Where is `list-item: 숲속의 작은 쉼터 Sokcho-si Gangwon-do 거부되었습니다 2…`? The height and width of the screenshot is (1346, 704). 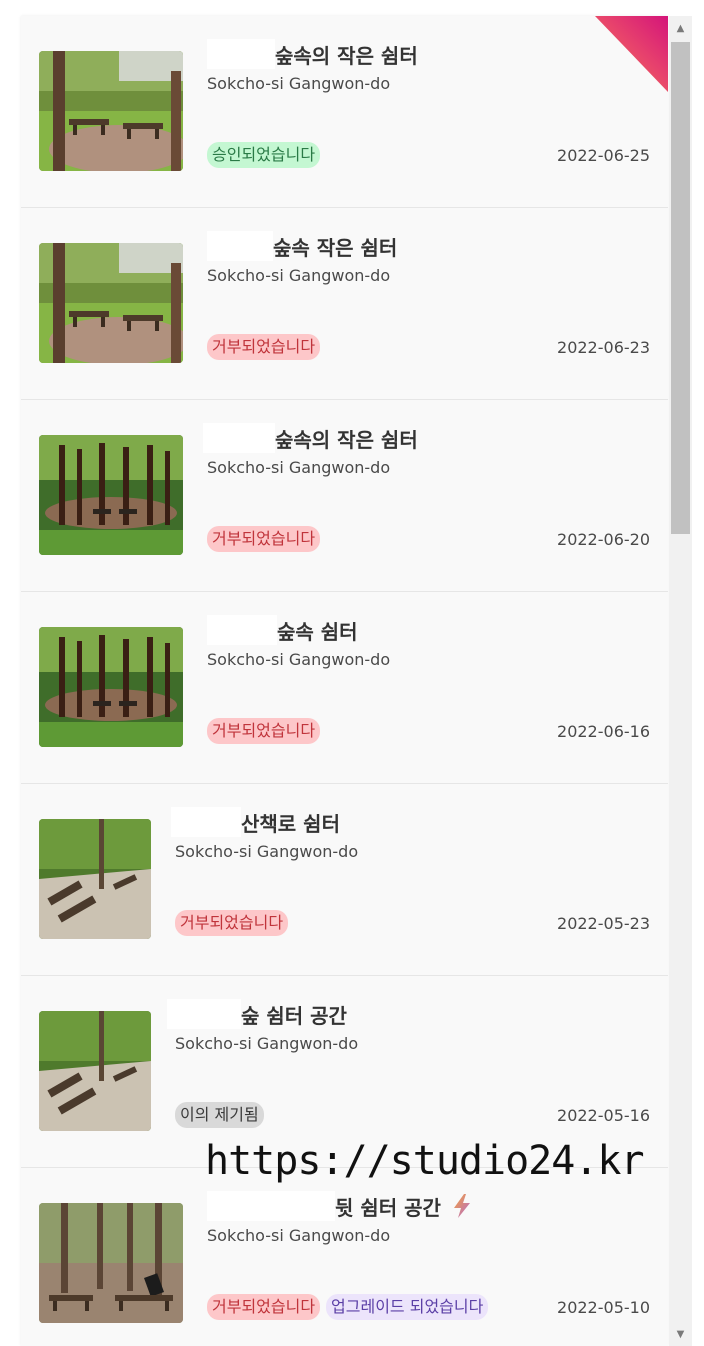 list-item: 숲속의 작은 쉼터 Sokcho-si Gangwon-do 거부되었습니다 2… is located at coordinates (344, 496).